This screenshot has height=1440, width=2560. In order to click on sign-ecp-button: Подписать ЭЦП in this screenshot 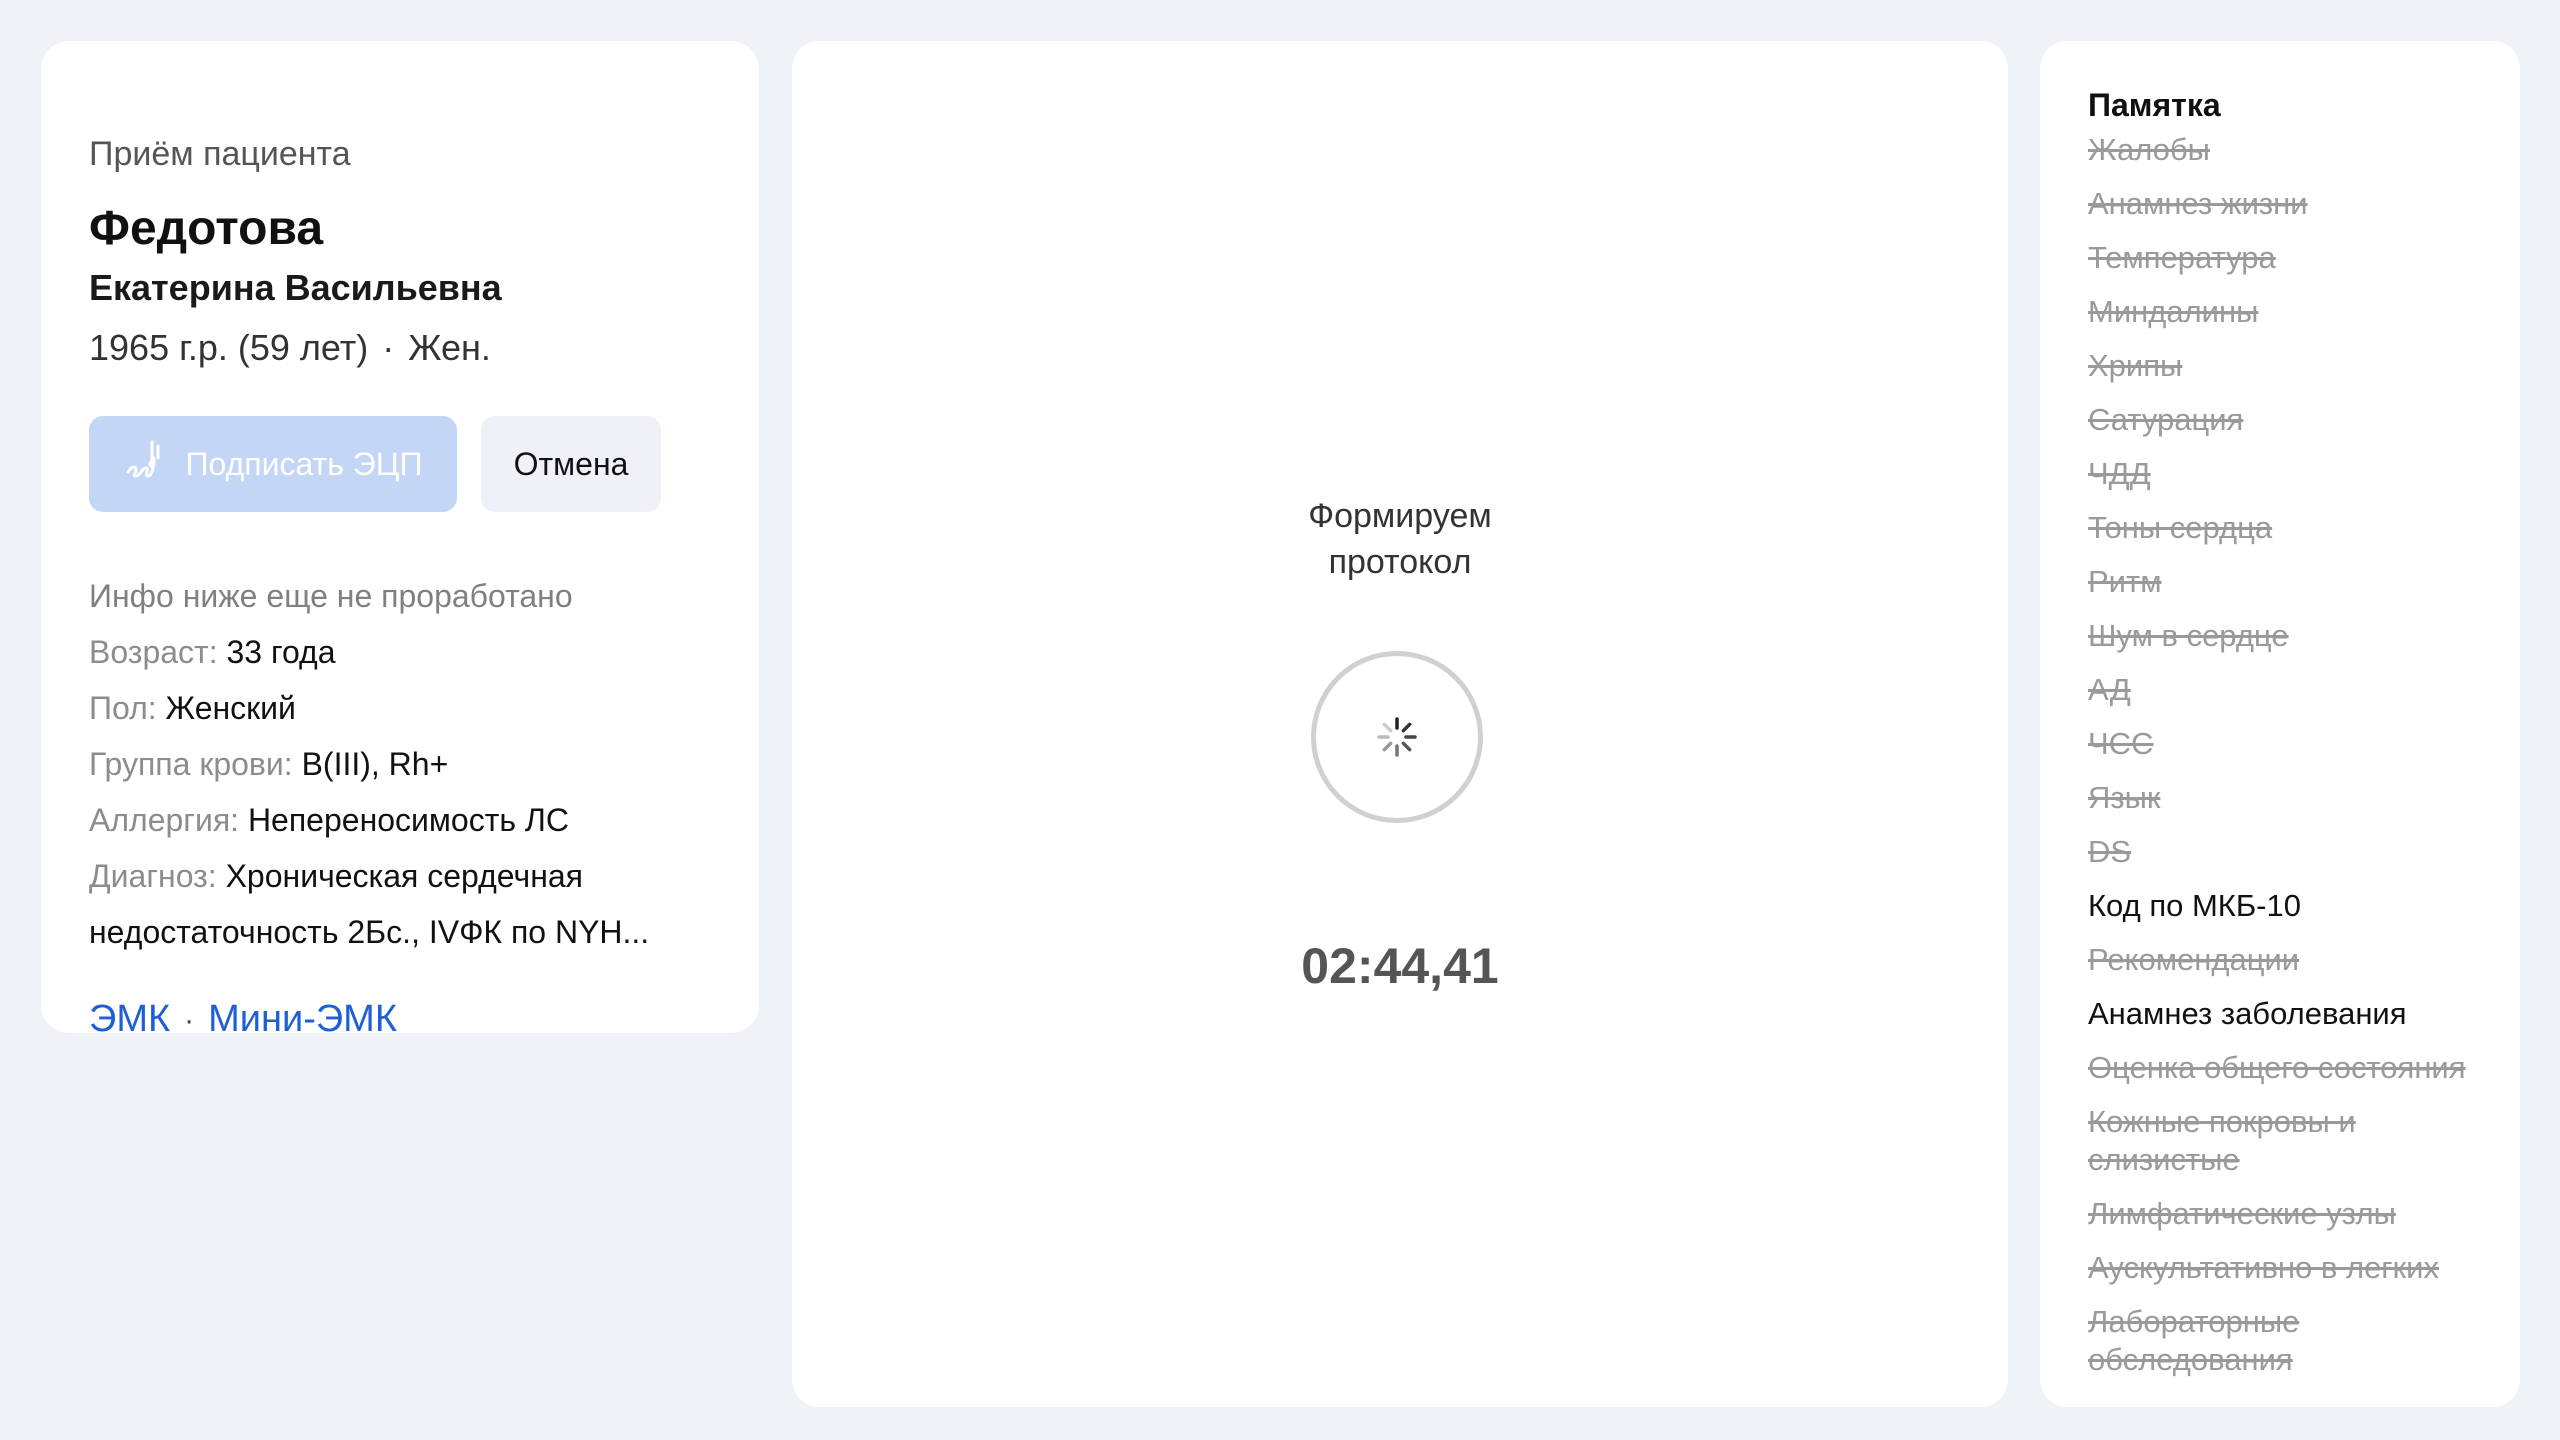, I will do `click(273, 464)`.